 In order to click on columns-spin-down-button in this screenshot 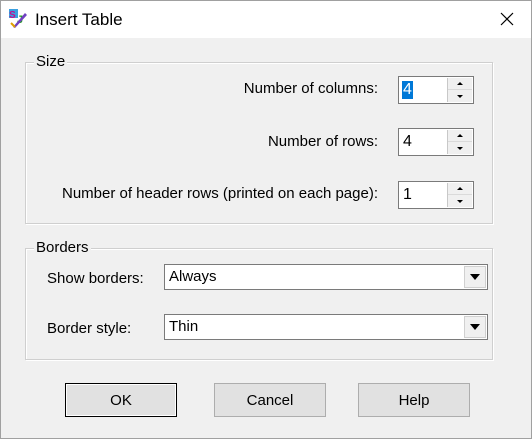, I will do `click(460, 96)`.